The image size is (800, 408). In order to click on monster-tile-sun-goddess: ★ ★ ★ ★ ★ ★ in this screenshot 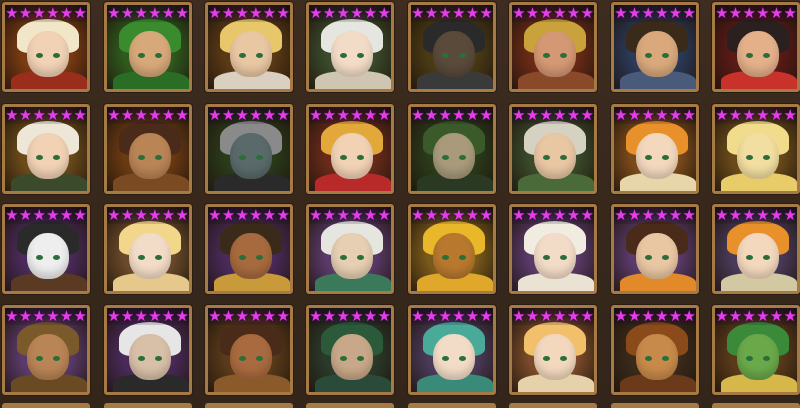, I will do `click(452, 249)`.